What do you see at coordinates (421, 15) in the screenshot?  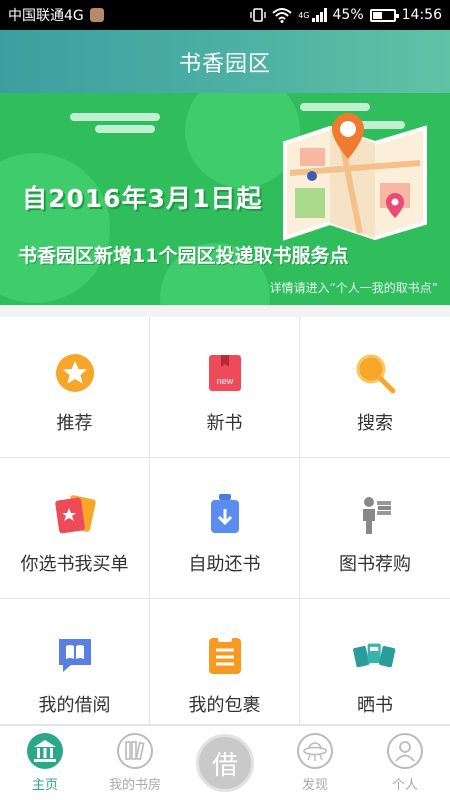 I see `clock: 14:56` at bounding box center [421, 15].